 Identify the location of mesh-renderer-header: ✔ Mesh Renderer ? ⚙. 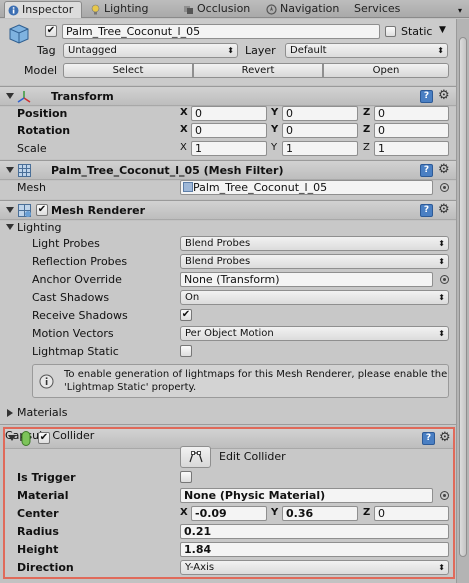
(234, 210).